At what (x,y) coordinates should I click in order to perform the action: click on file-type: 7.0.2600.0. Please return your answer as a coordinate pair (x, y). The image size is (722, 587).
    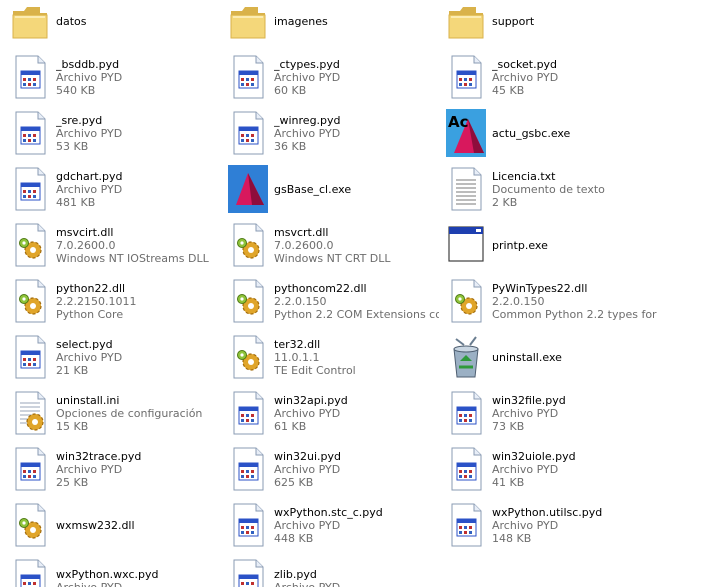
    Looking at the image, I should click on (86, 245).